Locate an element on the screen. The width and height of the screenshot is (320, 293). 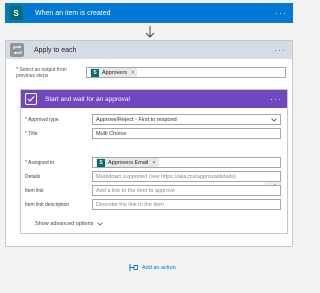
title-input: Multi Choice is located at coordinates (186, 133).